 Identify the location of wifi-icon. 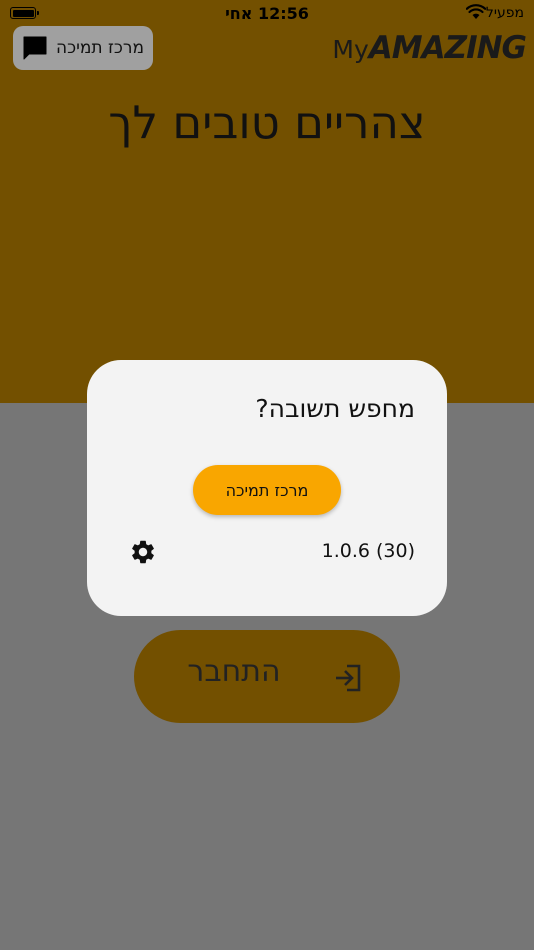
(476, 11).